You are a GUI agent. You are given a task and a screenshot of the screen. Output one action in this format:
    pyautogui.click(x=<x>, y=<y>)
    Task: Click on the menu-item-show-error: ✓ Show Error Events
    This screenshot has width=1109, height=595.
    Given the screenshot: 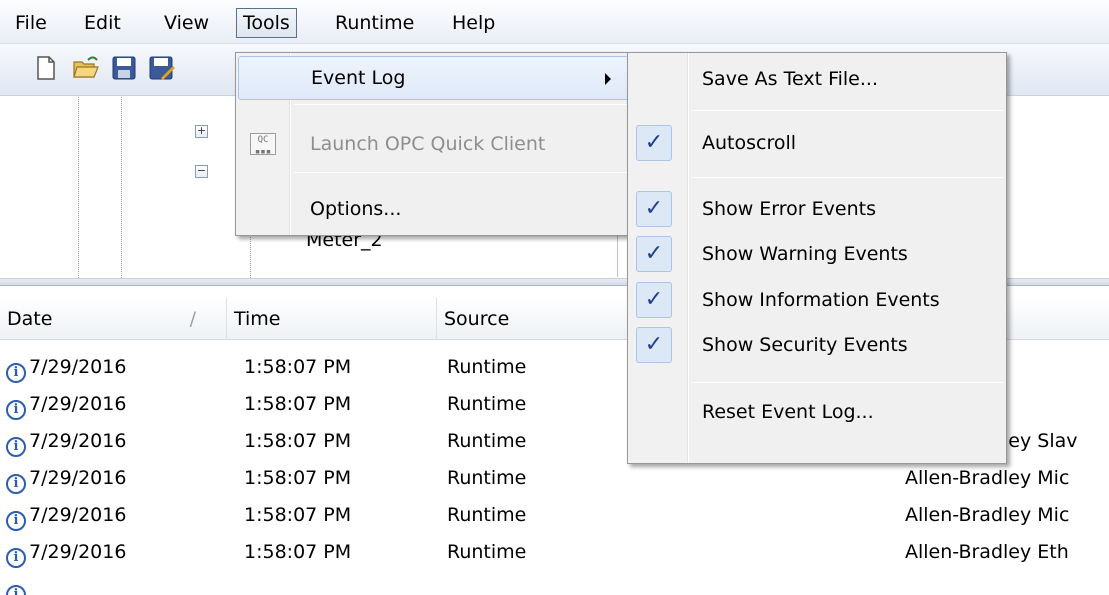 What is the action you would take?
    pyautogui.click(x=817, y=209)
    